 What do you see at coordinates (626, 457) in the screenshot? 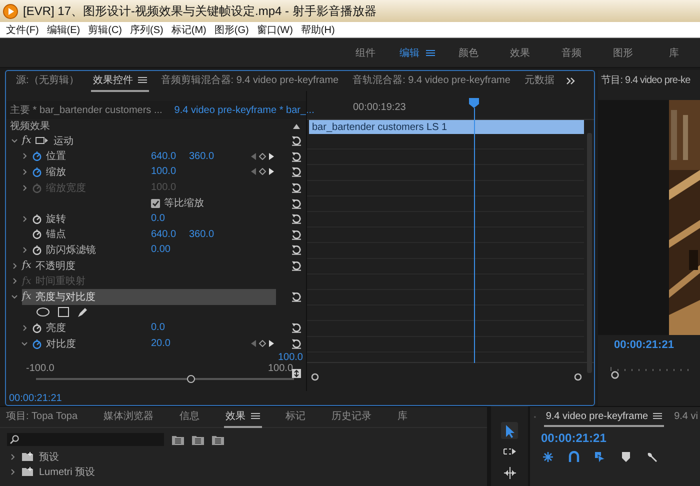
I see `marker-icon` at bounding box center [626, 457].